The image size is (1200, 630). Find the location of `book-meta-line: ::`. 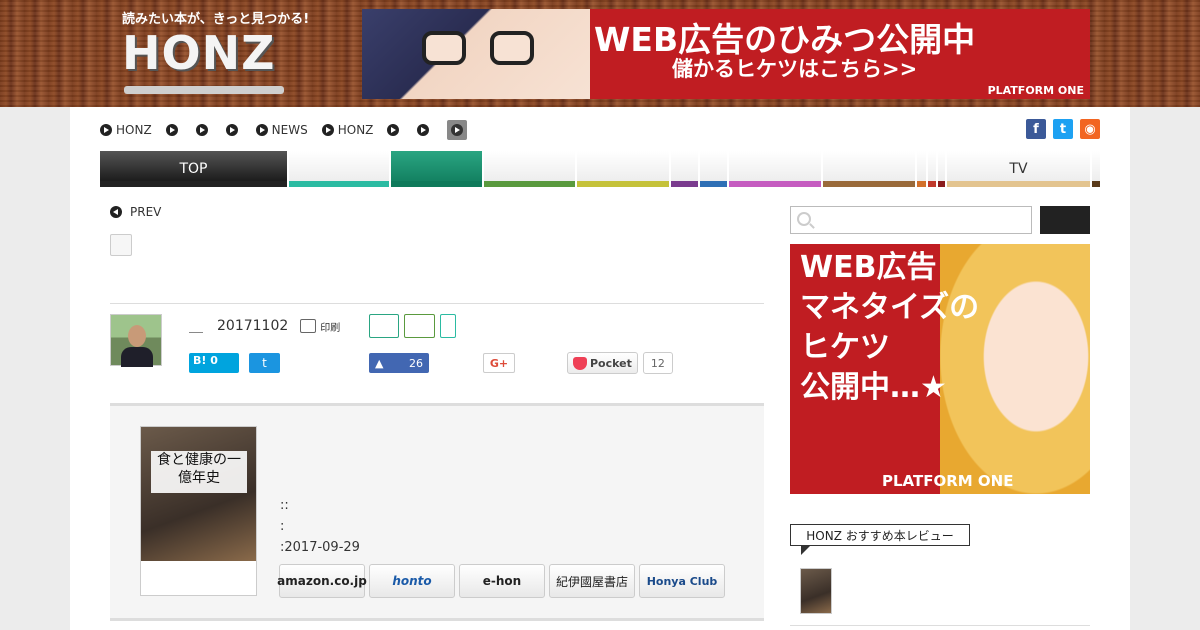

book-meta-line: :: is located at coordinates (284, 505).